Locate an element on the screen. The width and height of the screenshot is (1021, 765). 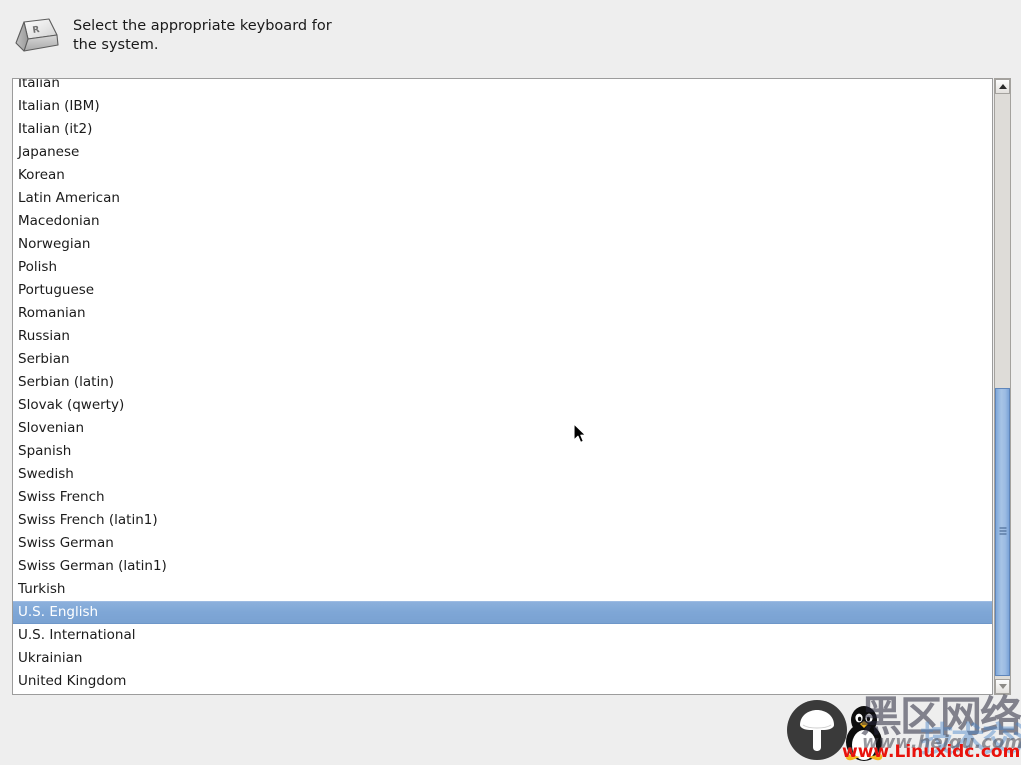
list-item: Korean is located at coordinates (502, 175).